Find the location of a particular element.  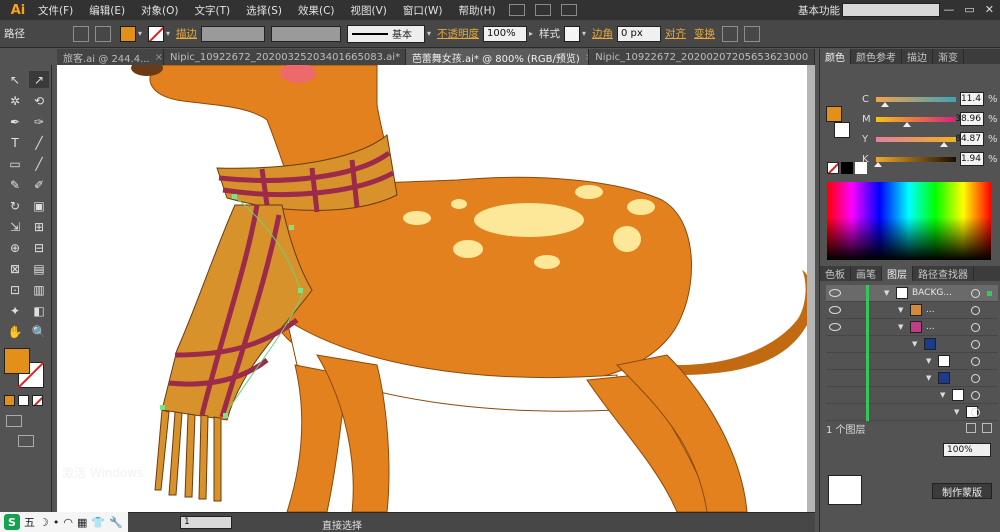

menu-item: 效果(C) is located at coordinates (316, 10).